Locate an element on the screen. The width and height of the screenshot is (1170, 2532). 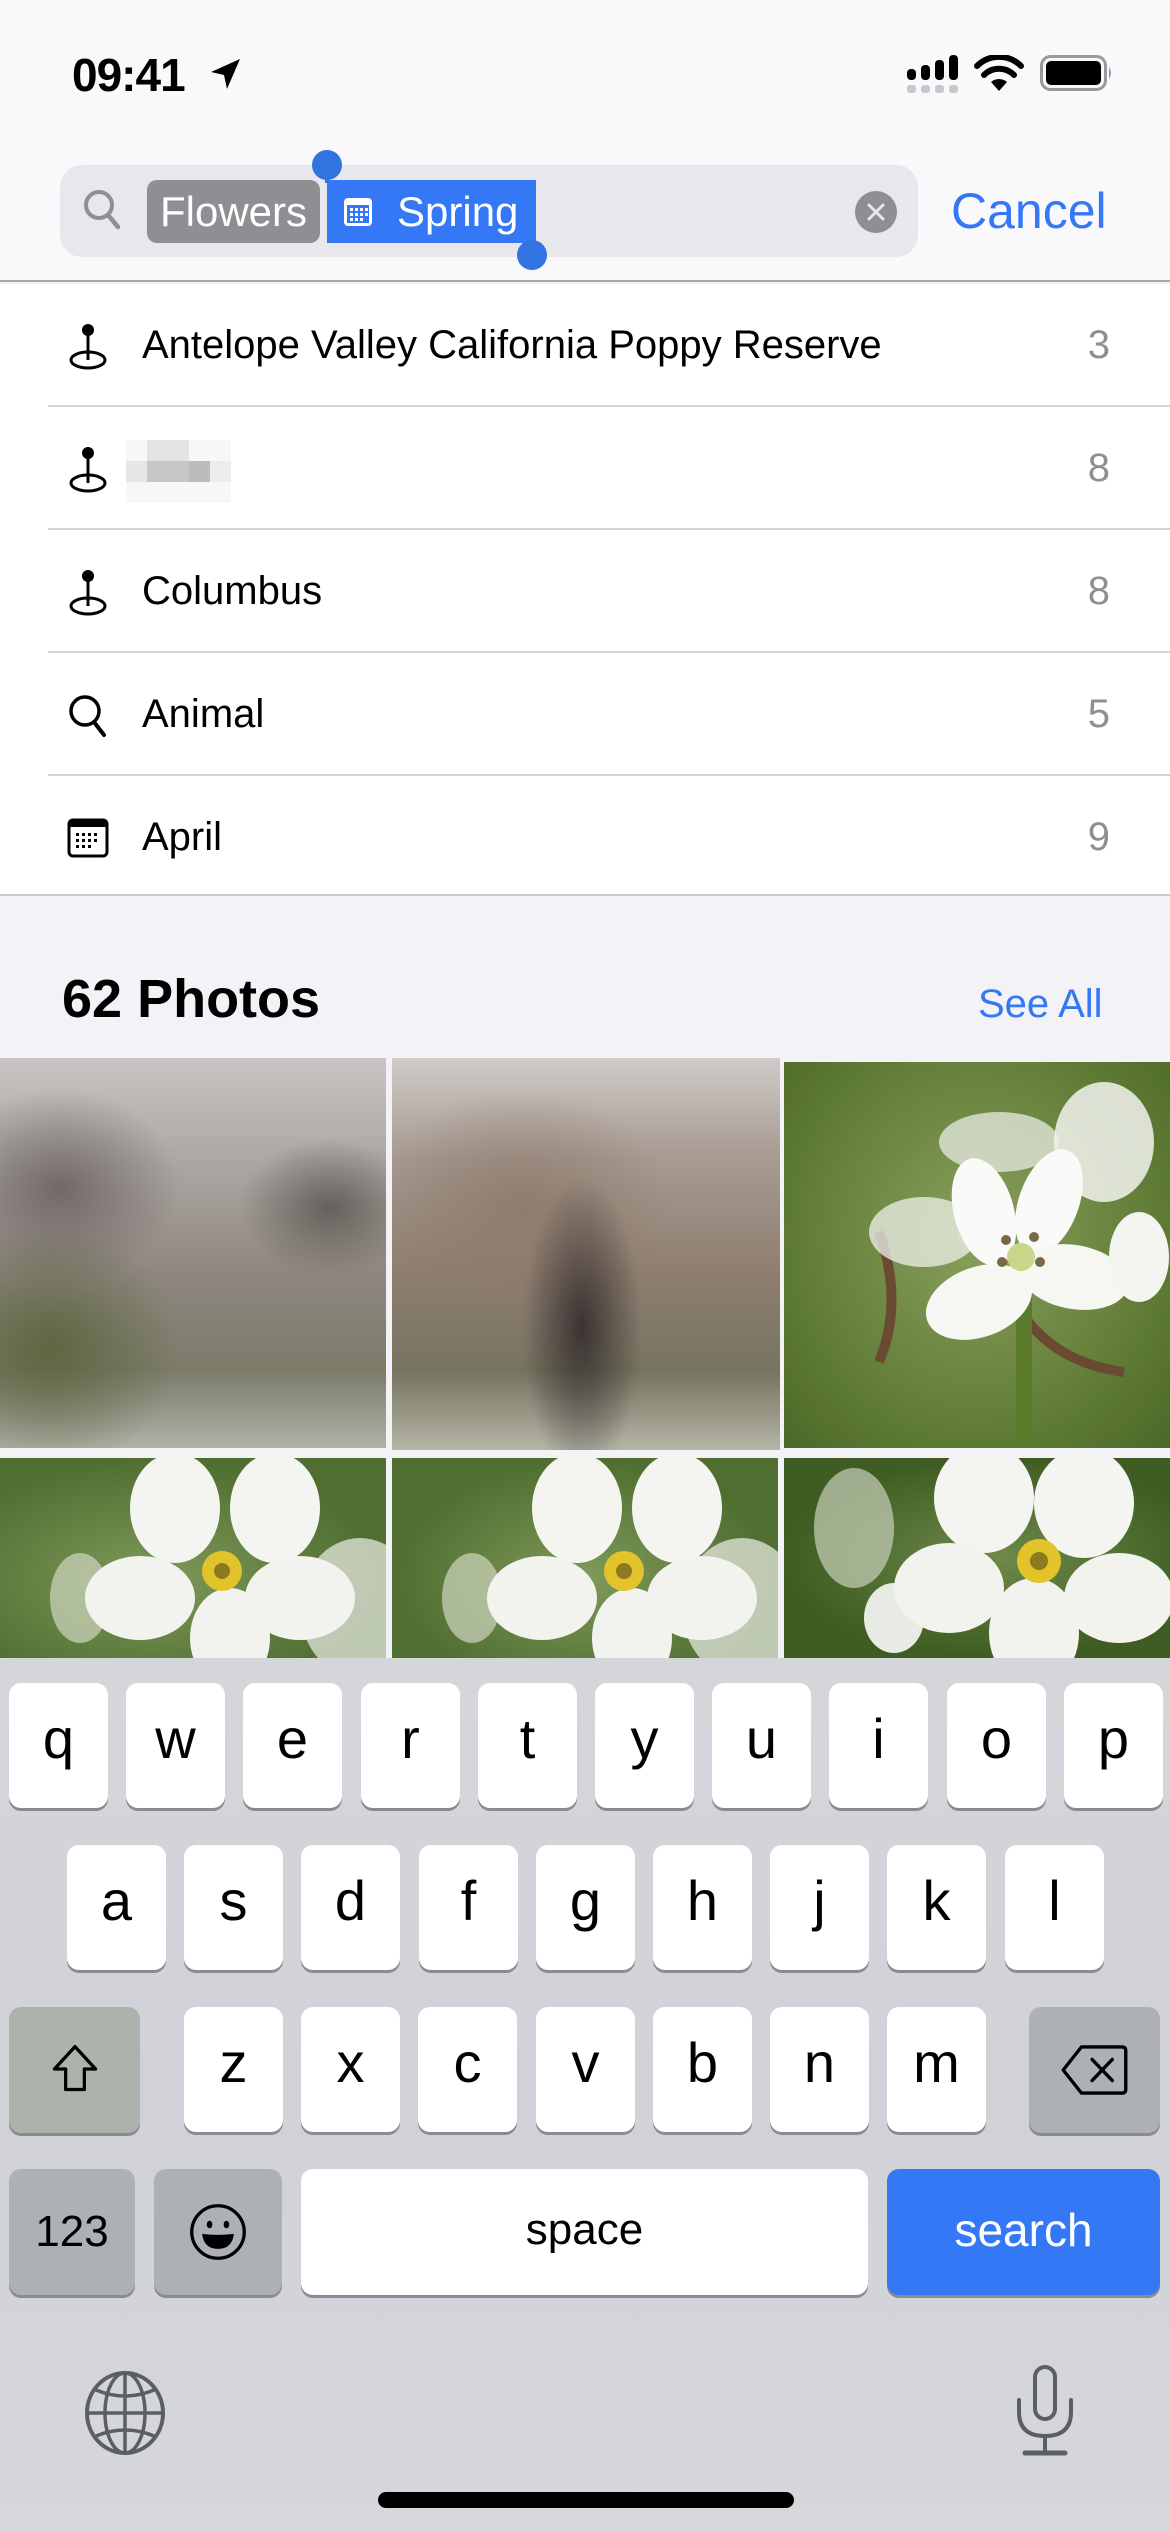
suggestion-count: 3 is located at coordinates (1098, 345).